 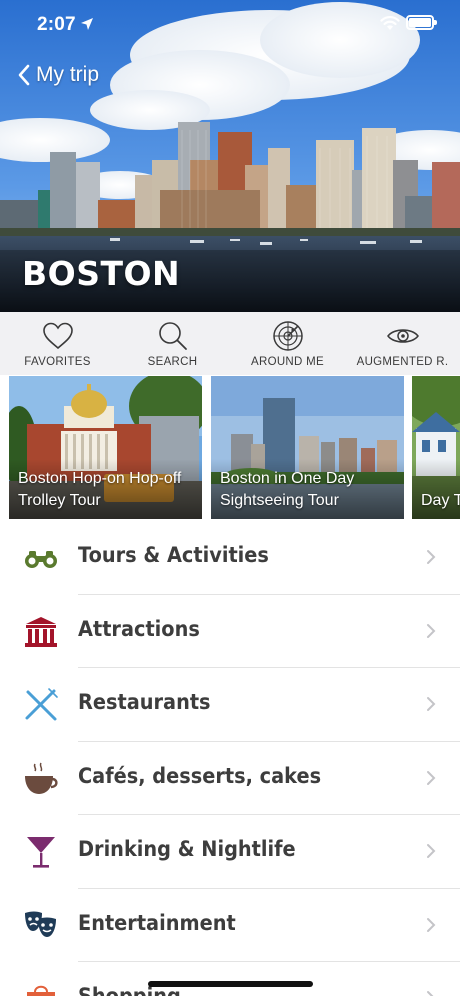 I want to click on eye-icon, so click(x=402, y=336).